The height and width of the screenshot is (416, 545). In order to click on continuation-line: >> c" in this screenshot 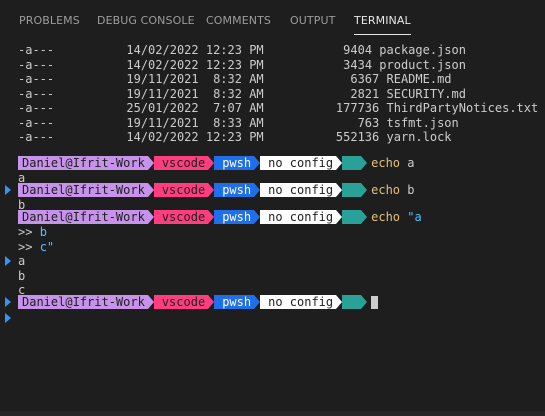, I will do `click(36, 246)`.